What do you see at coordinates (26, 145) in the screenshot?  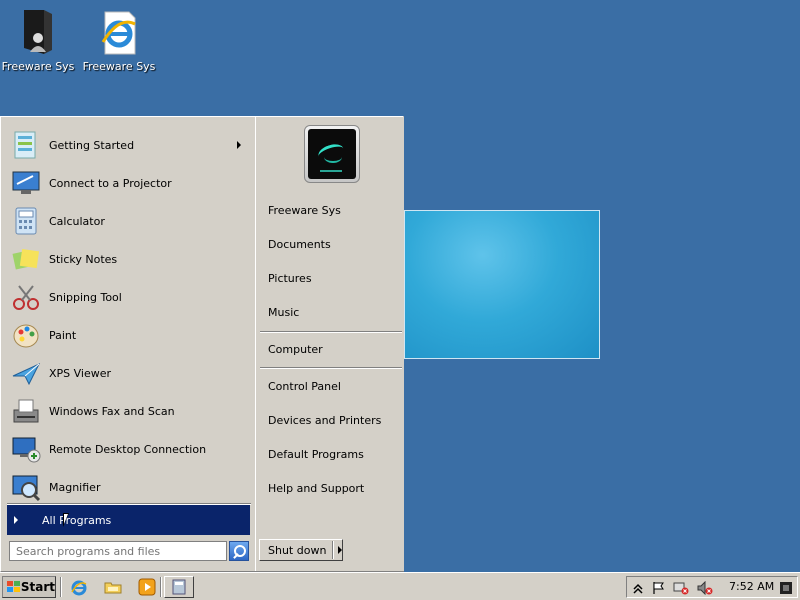 I see `getting-started-icon` at bounding box center [26, 145].